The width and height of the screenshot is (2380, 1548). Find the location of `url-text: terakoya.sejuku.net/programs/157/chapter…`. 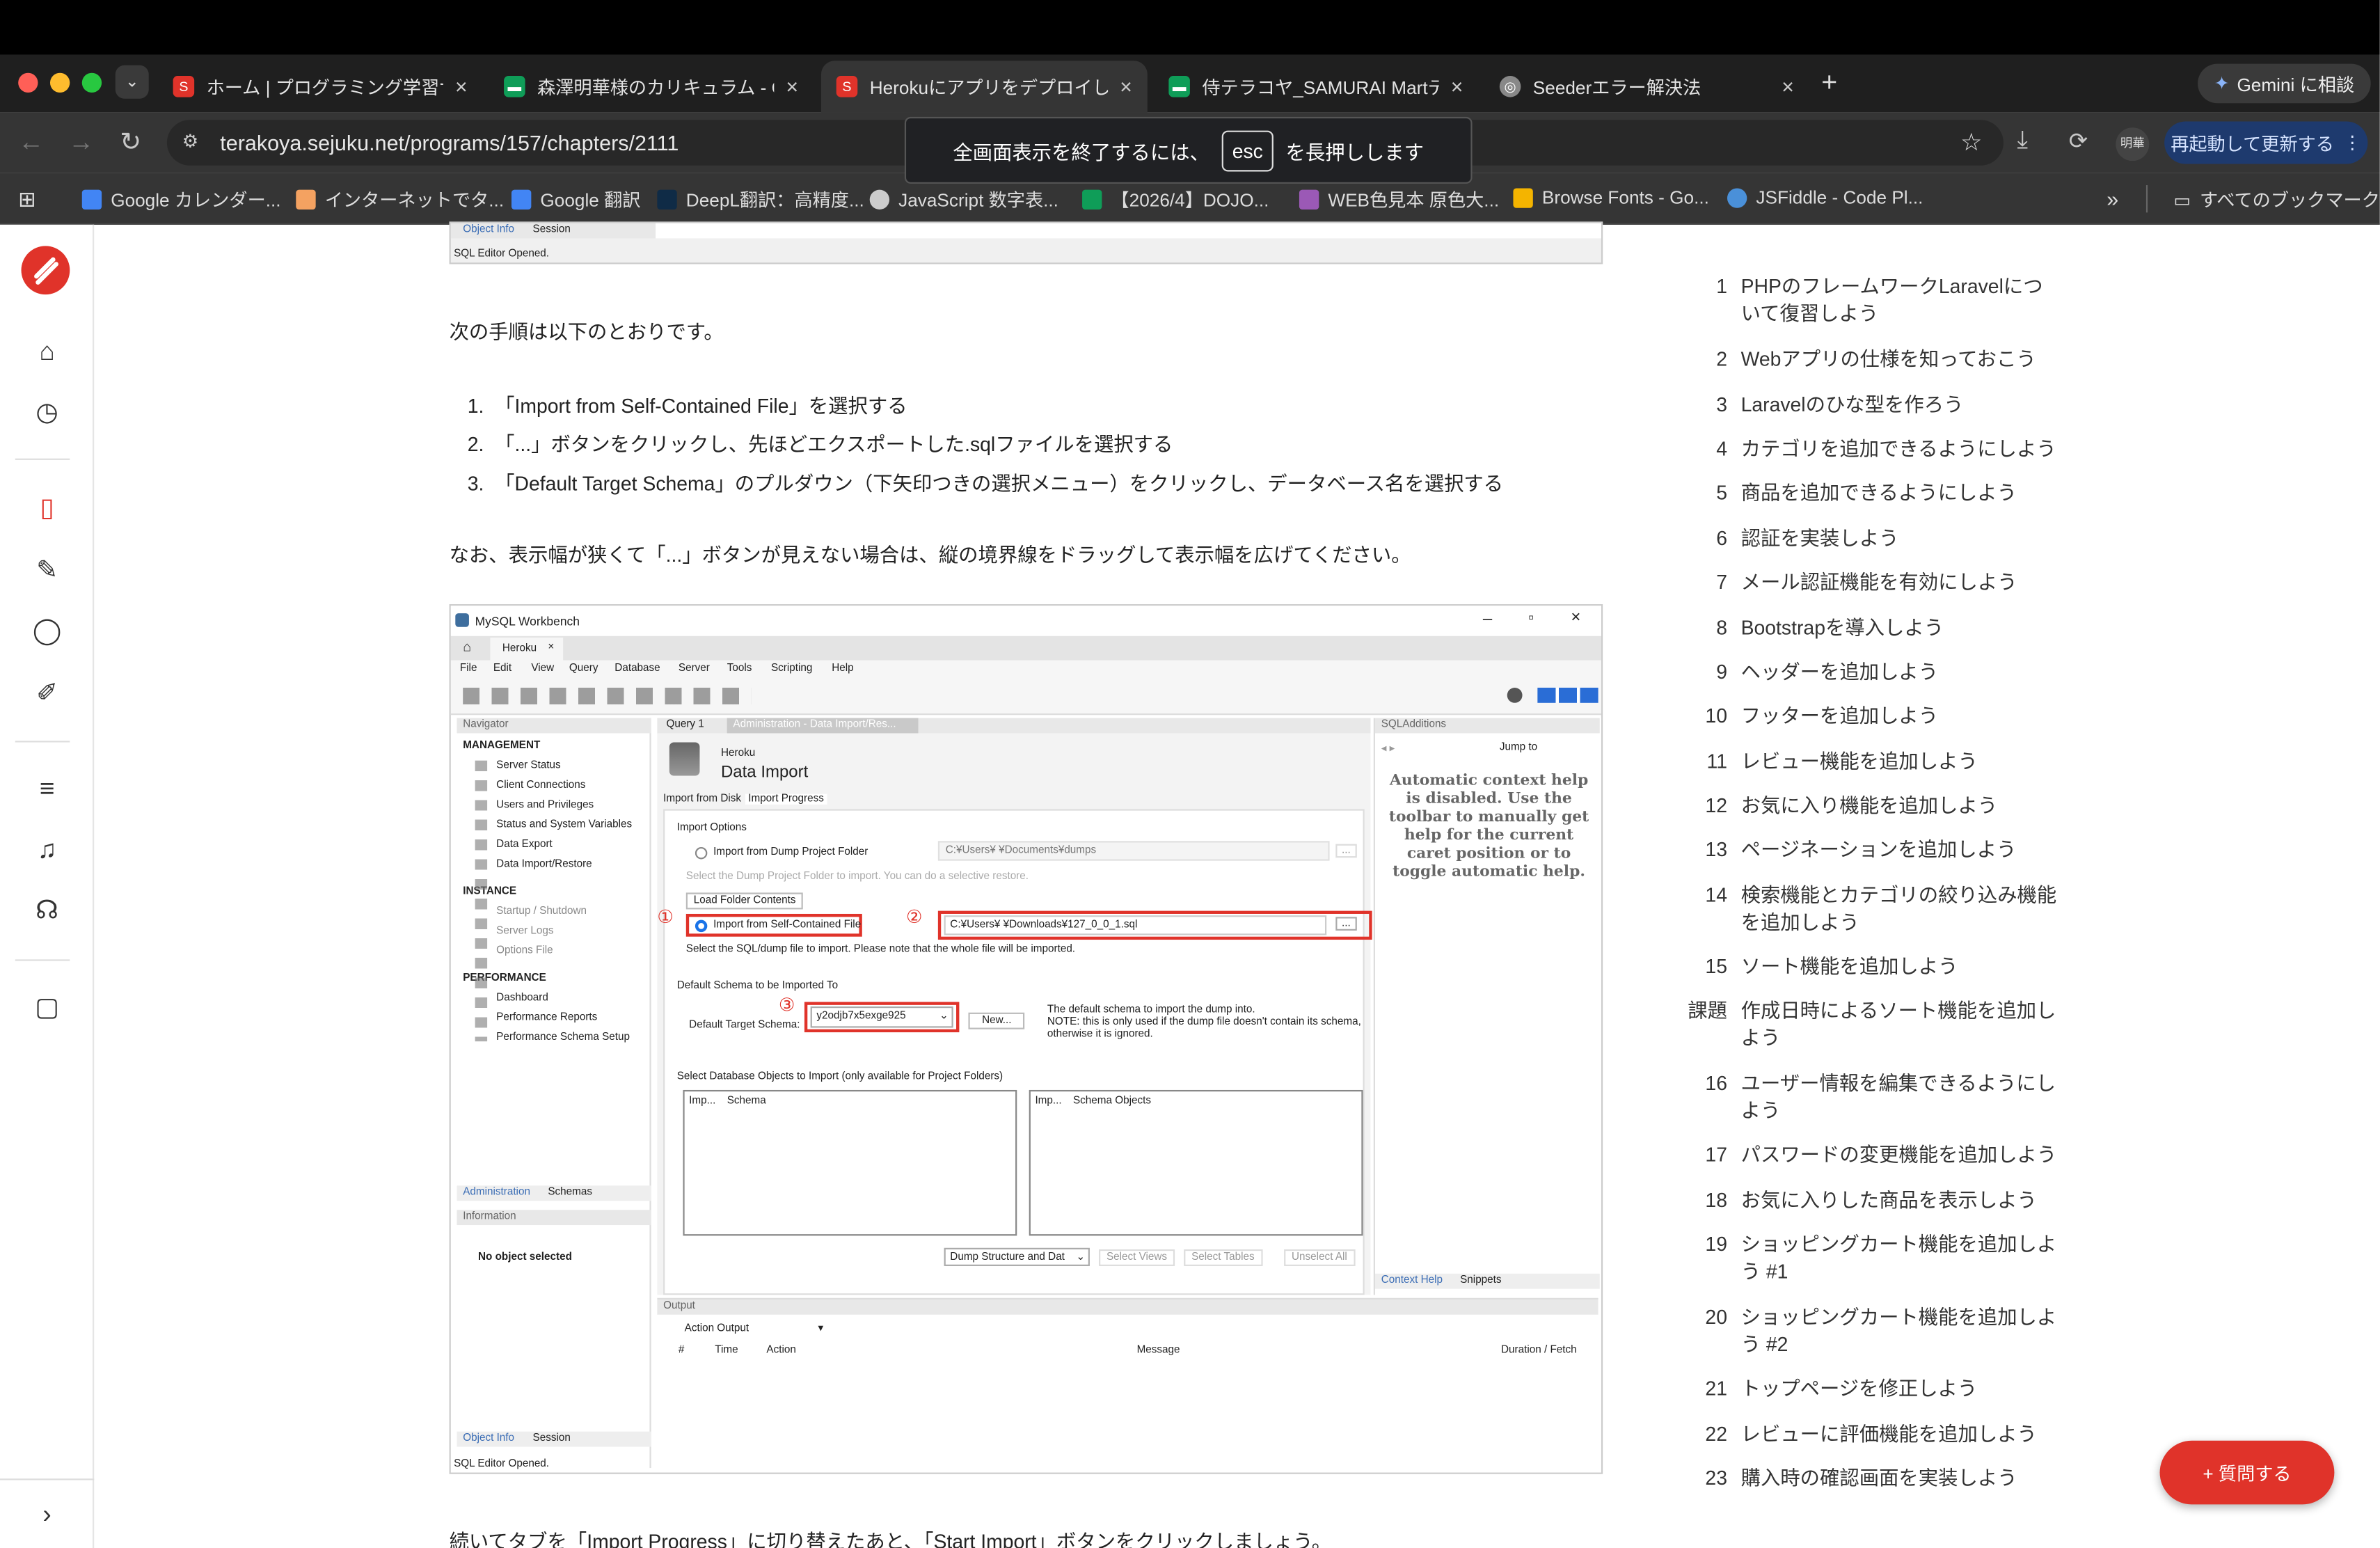

url-text: terakoya.sejuku.net/programs/157/chapter… is located at coordinates (449, 143).